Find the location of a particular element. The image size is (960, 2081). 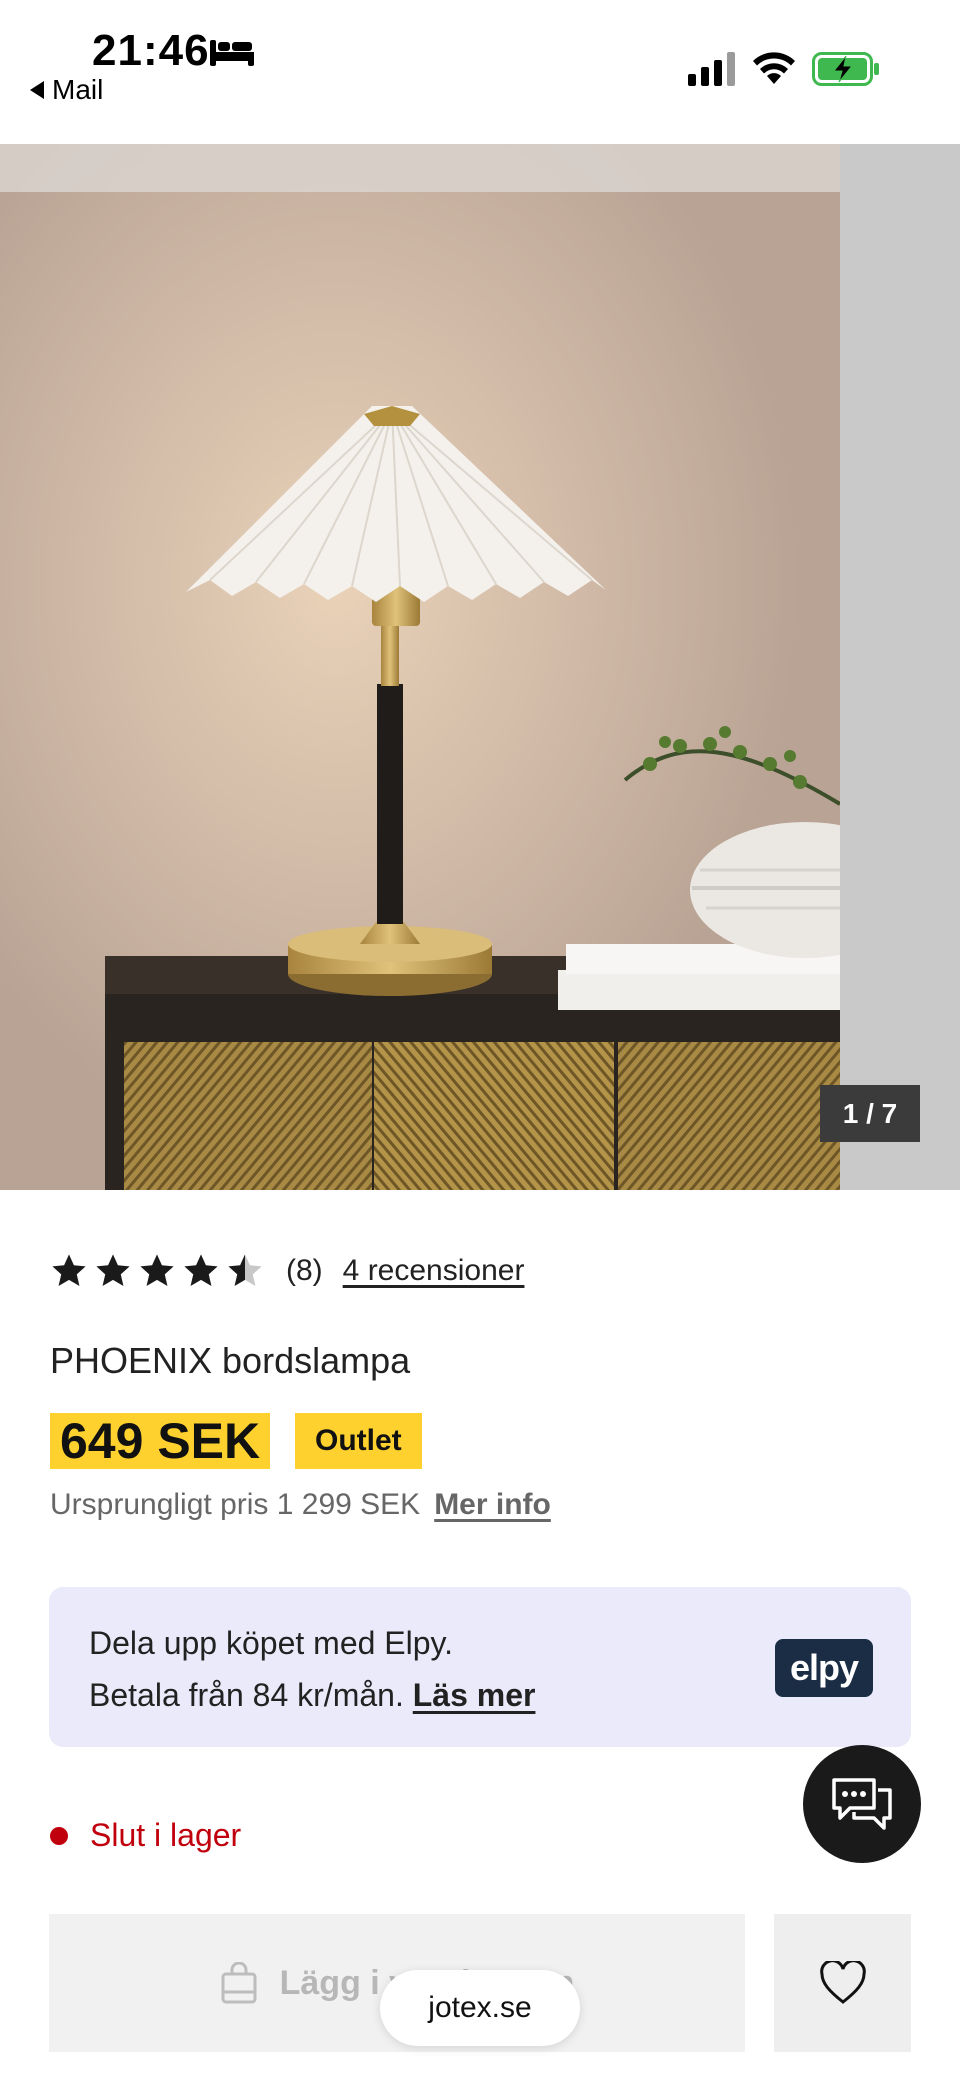

favorite-button is located at coordinates (842, 1983).